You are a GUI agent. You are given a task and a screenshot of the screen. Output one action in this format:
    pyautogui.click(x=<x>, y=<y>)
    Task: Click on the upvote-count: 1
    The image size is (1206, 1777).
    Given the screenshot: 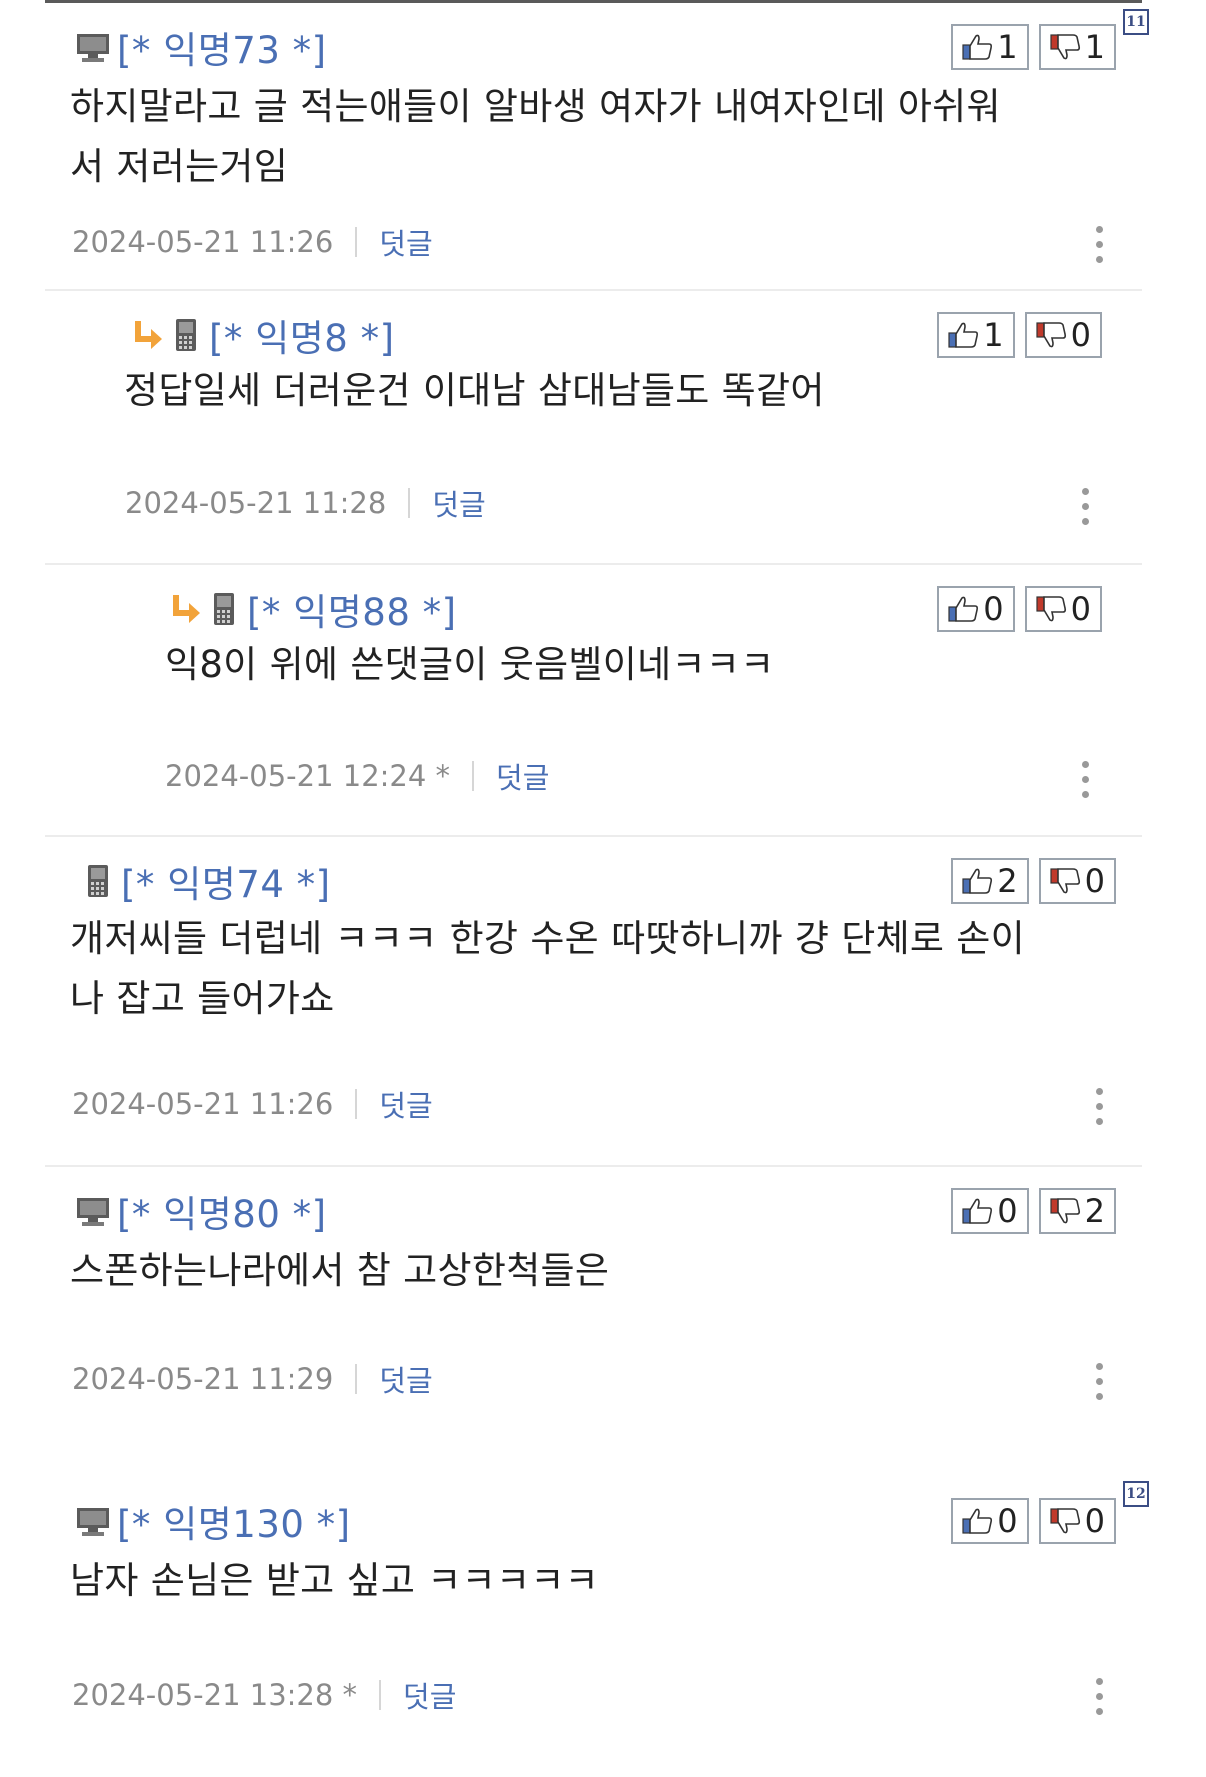 What is the action you would take?
    pyautogui.click(x=1007, y=47)
    